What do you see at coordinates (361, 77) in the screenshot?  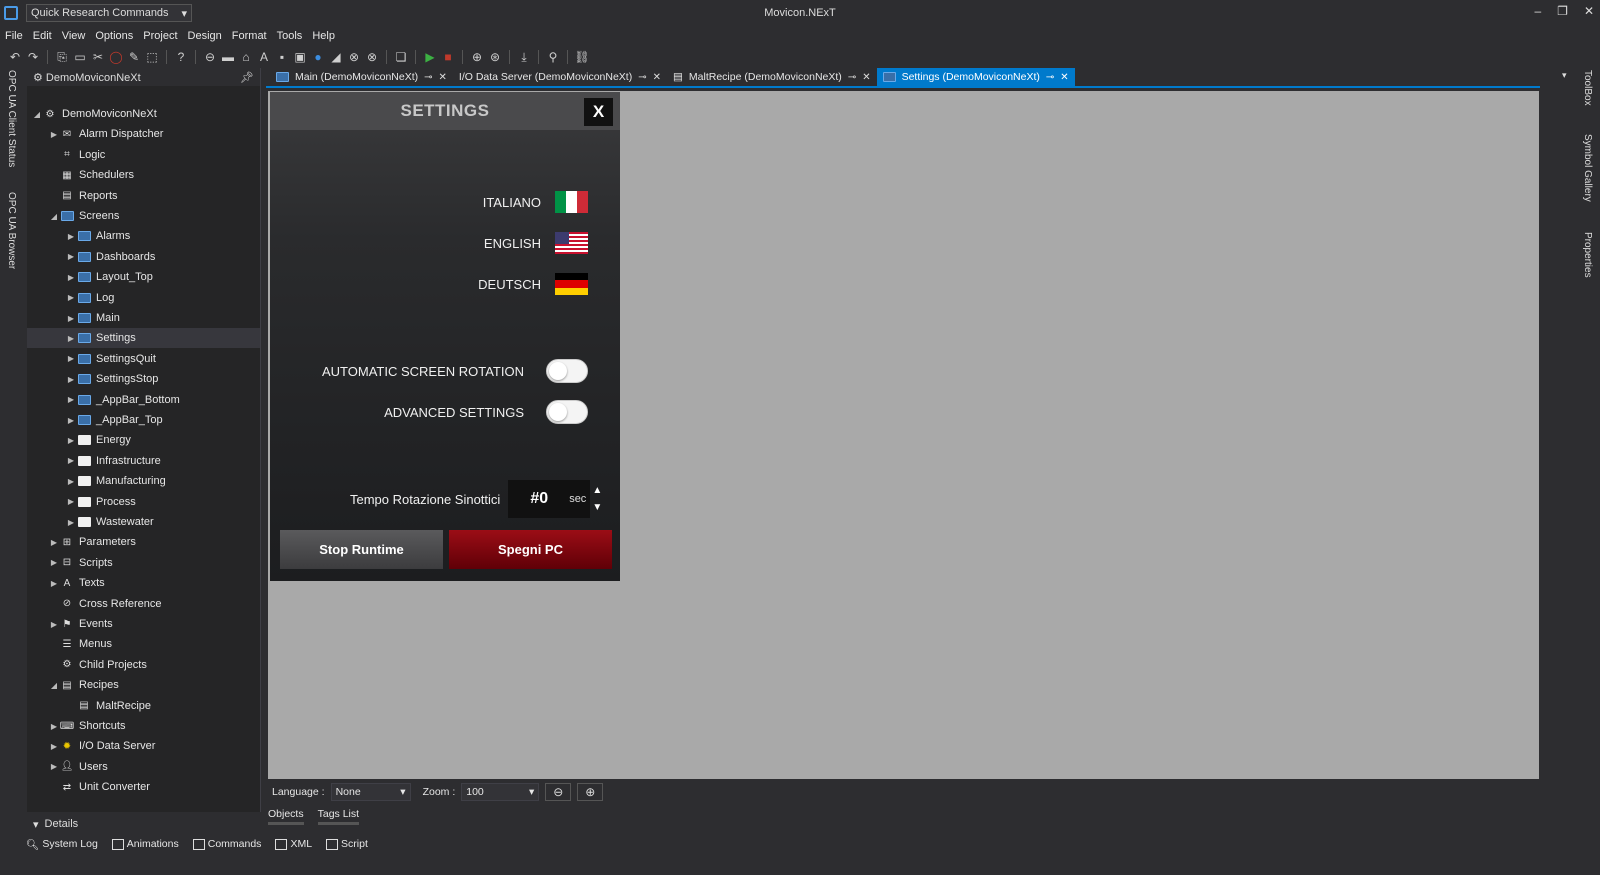 I see `tab-main: Main (DemoMoviconNeXt) ⊸ ✕` at bounding box center [361, 77].